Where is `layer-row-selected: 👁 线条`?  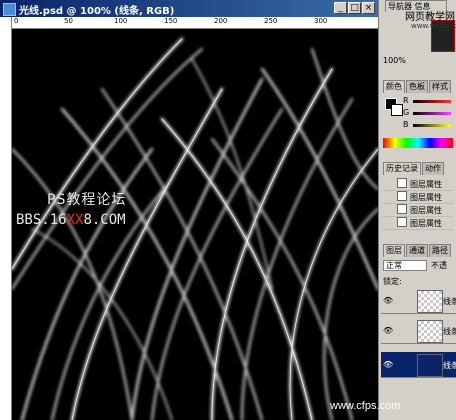
layer-row-selected: 👁 线条 is located at coordinates (418, 365).